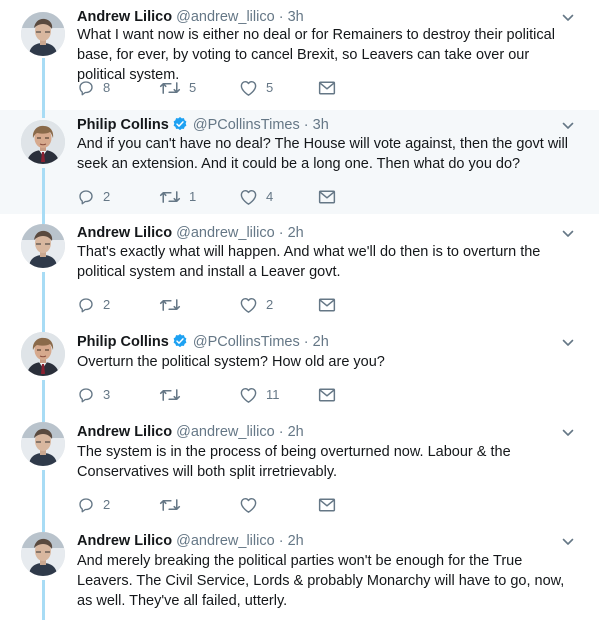  I want to click on like-button: 5, so click(256, 88).